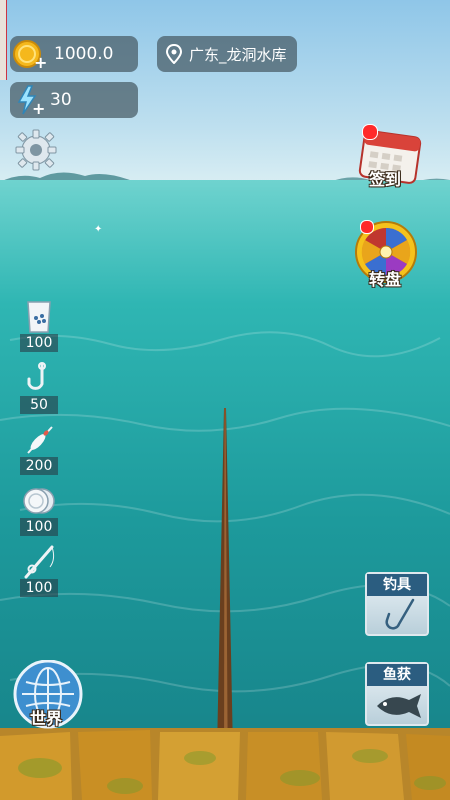 This screenshot has height=800, width=450. What do you see at coordinates (36, 376) in the screenshot?
I see `hook-icon` at bounding box center [36, 376].